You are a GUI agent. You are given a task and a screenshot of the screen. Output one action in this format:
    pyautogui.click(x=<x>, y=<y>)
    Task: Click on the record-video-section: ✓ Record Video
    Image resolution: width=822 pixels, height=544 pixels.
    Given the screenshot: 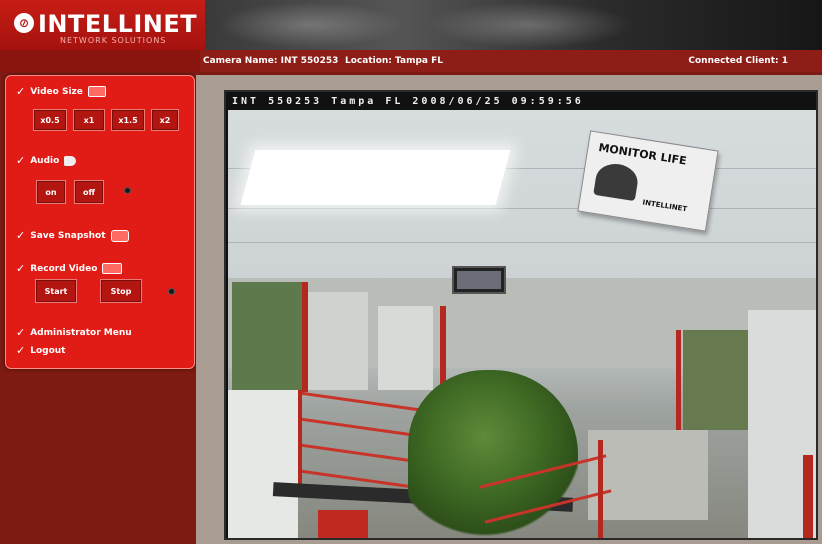 What is the action you would take?
    pyautogui.click(x=69, y=268)
    